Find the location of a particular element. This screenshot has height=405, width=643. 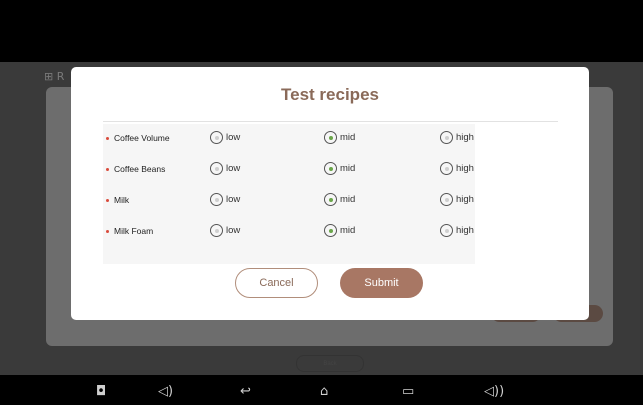

row-label: Coffee Volume is located at coordinates (136, 138).